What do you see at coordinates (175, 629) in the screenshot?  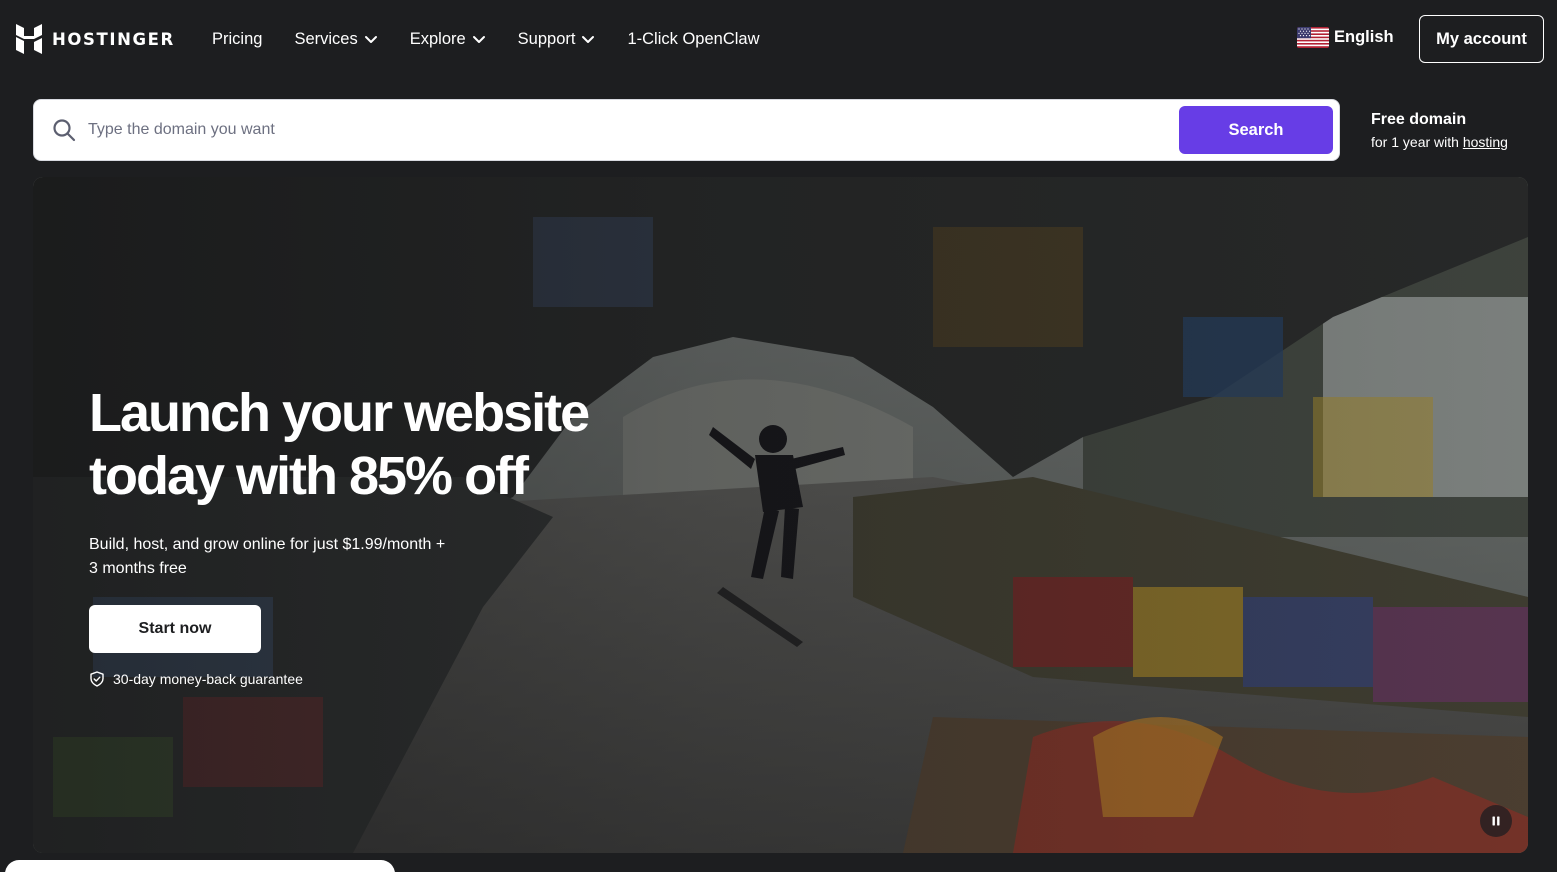 I see `start-now-button: Start now` at bounding box center [175, 629].